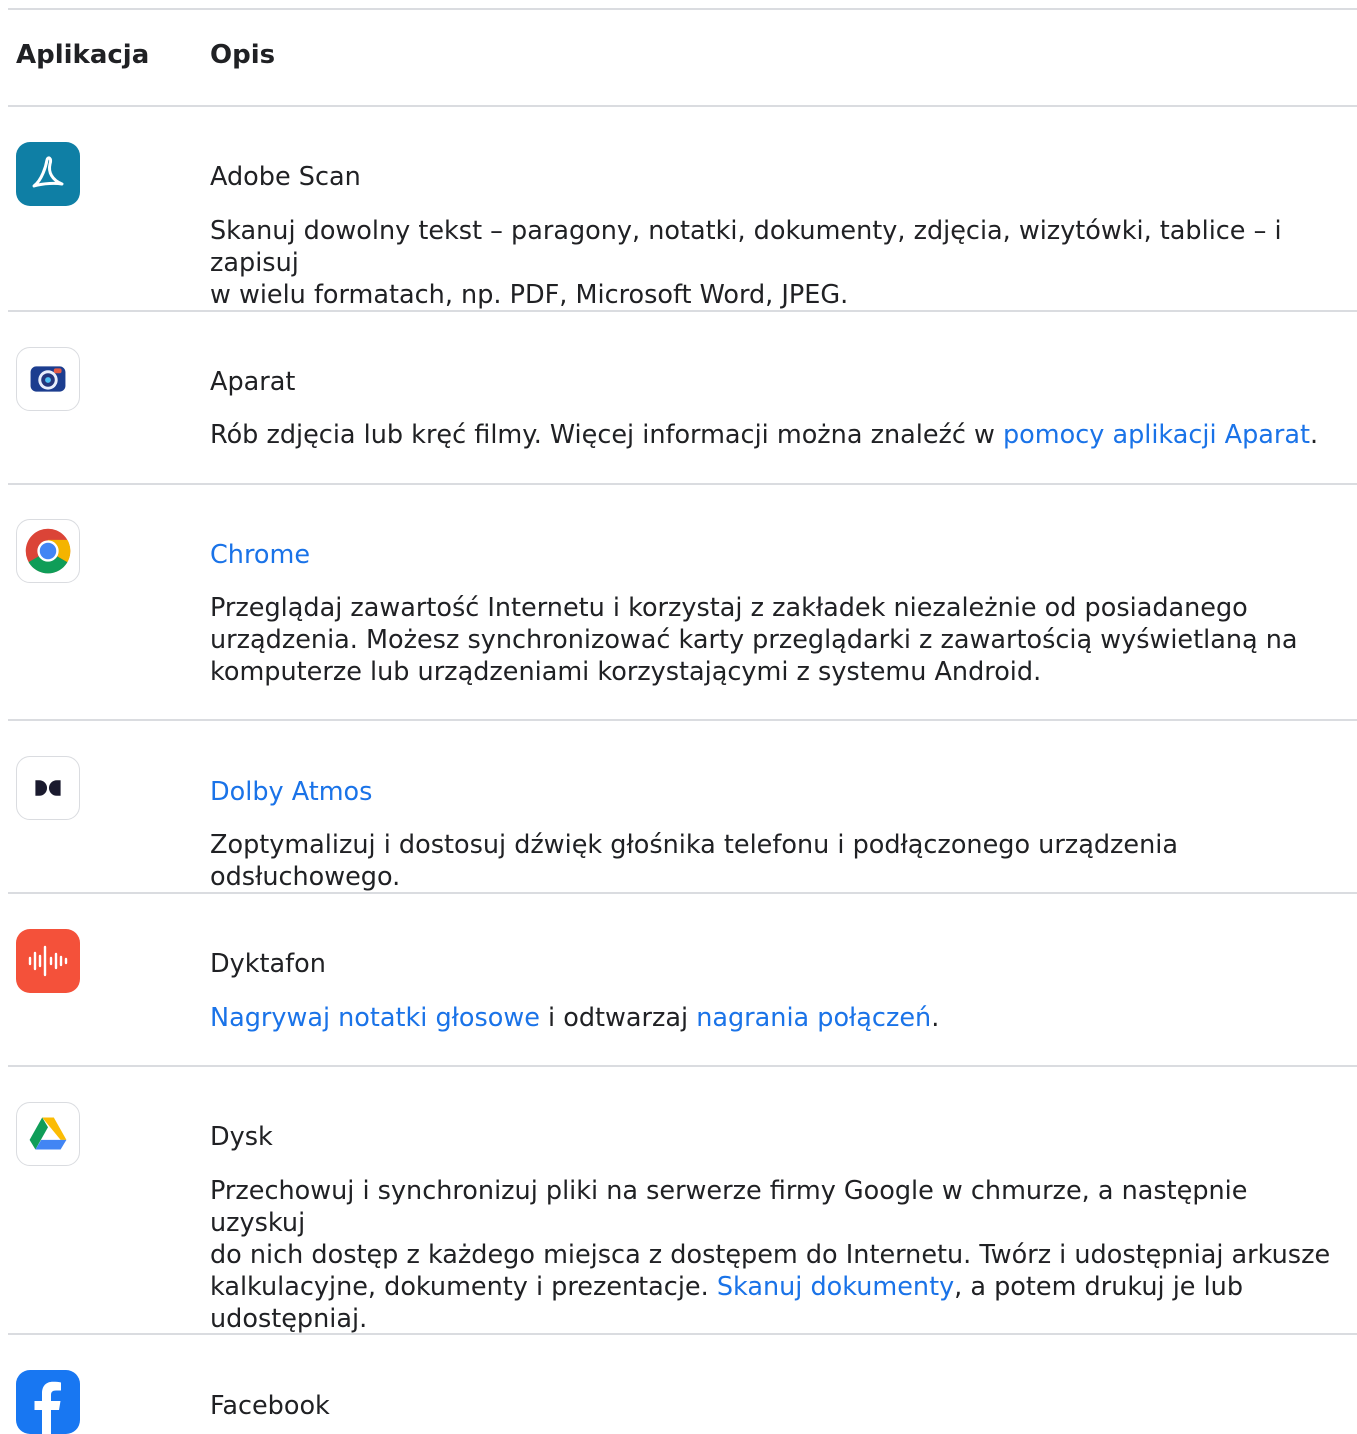 The image size is (1357, 1434). I want to click on app-name: Adobe Scan, so click(285, 177).